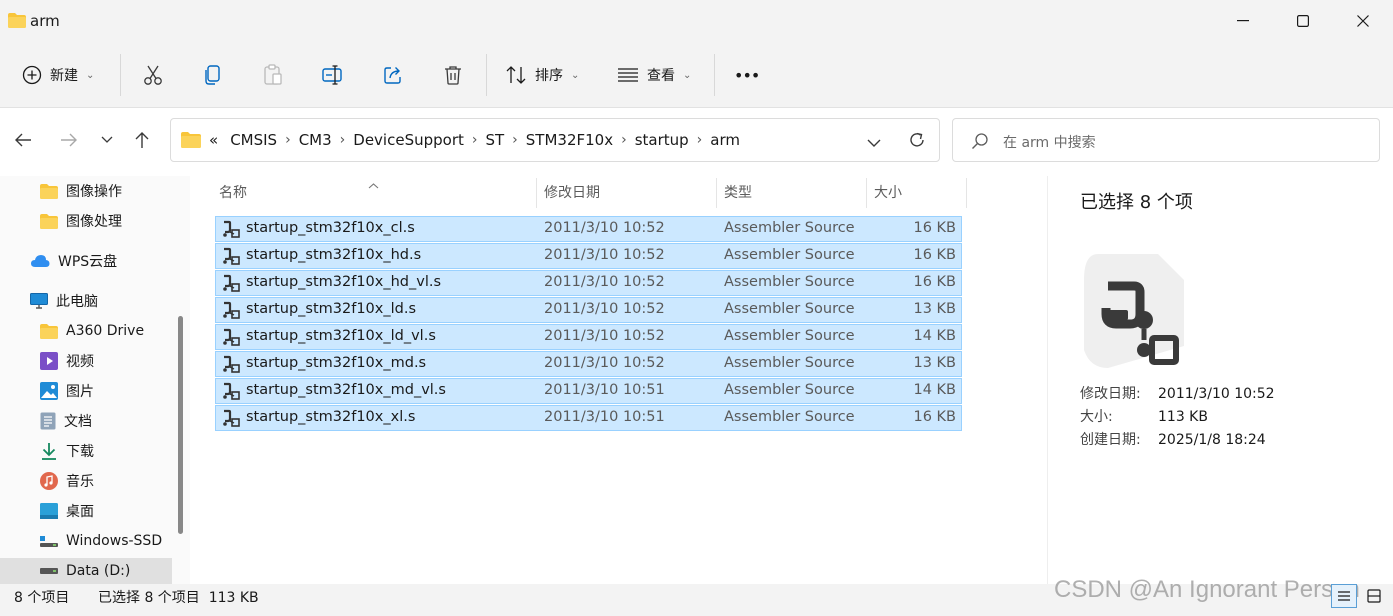  Describe the element at coordinates (94, 192) in the screenshot. I see `nav-item-label: 图像操作` at that location.